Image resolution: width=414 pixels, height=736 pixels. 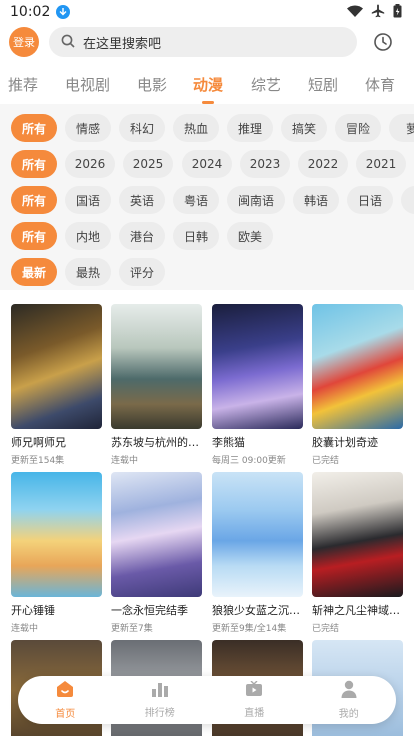 I want to click on tab-label: 体育, so click(x=380, y=85).